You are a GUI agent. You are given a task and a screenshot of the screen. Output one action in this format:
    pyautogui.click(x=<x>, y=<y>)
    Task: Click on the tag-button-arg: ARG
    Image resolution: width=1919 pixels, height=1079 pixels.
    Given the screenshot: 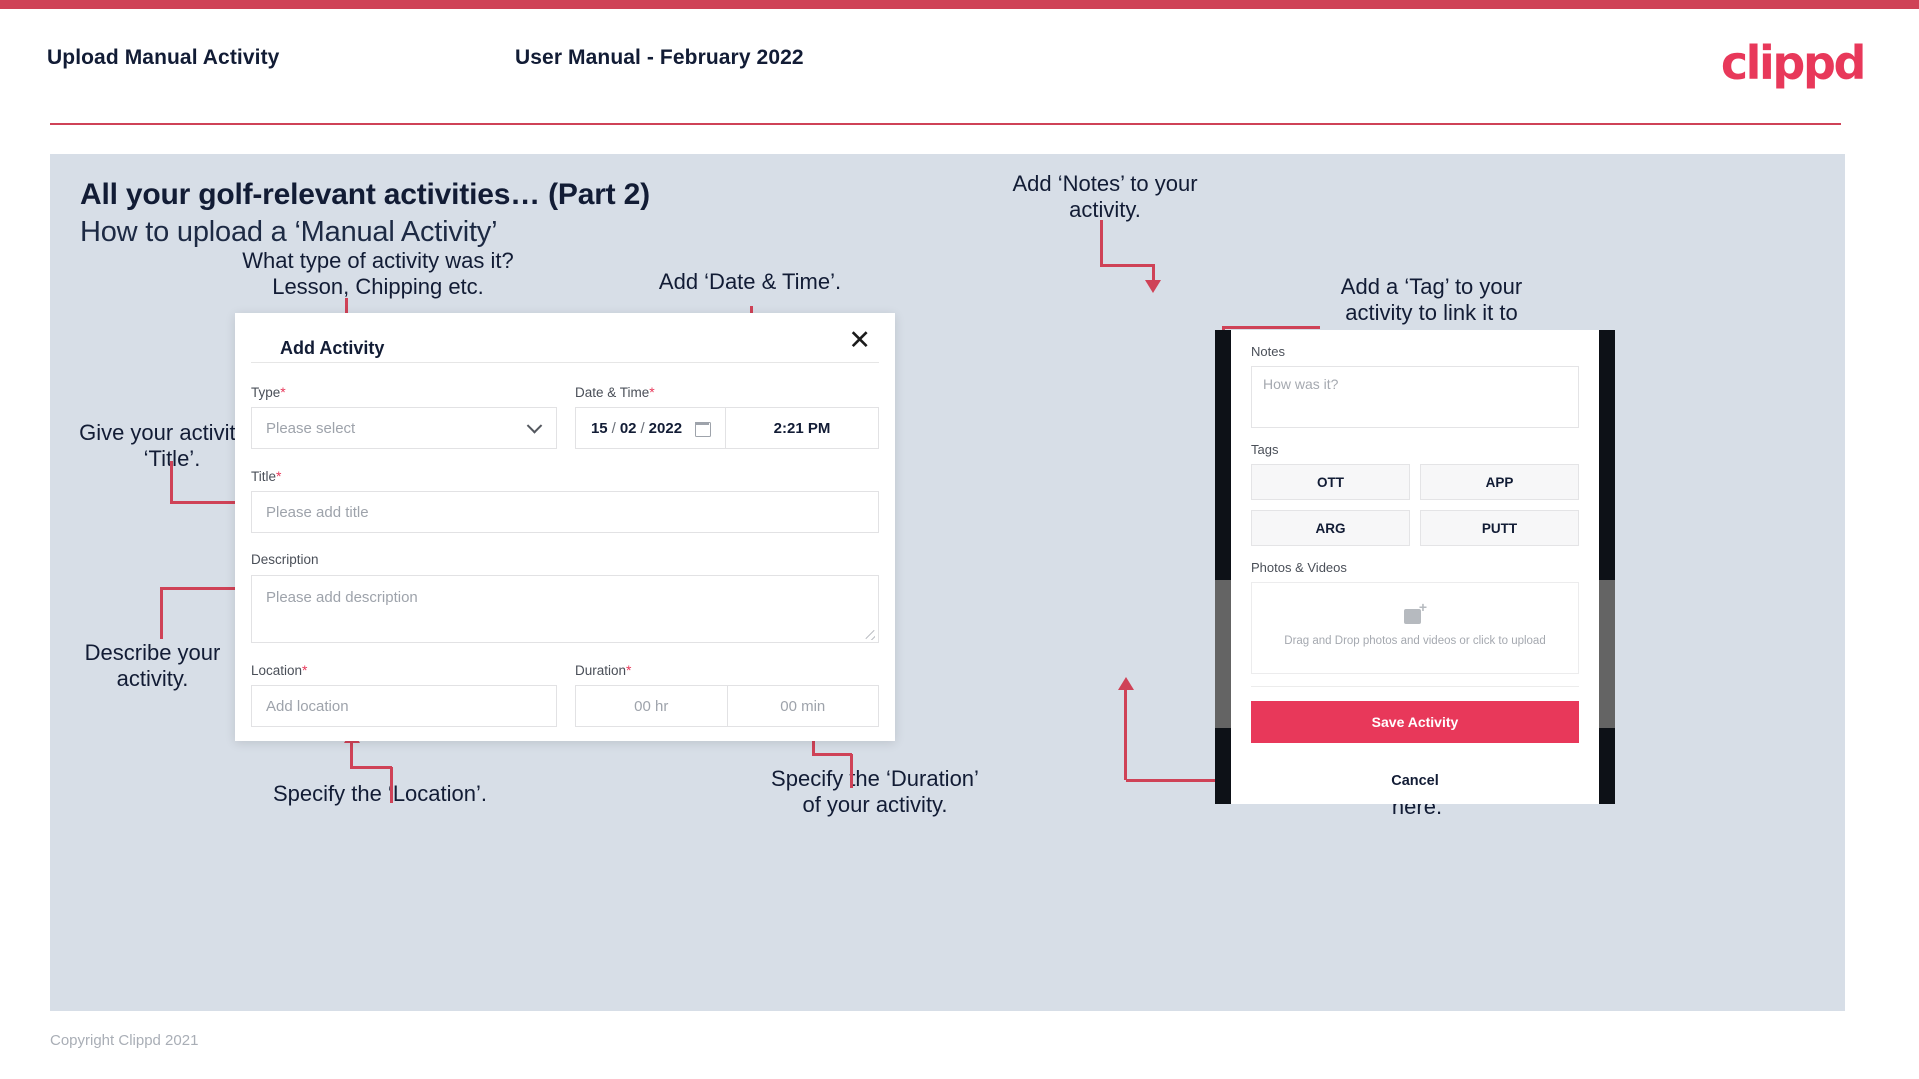 What is the action you would take?
    pyautogui.click(x=1330, y=528)
    